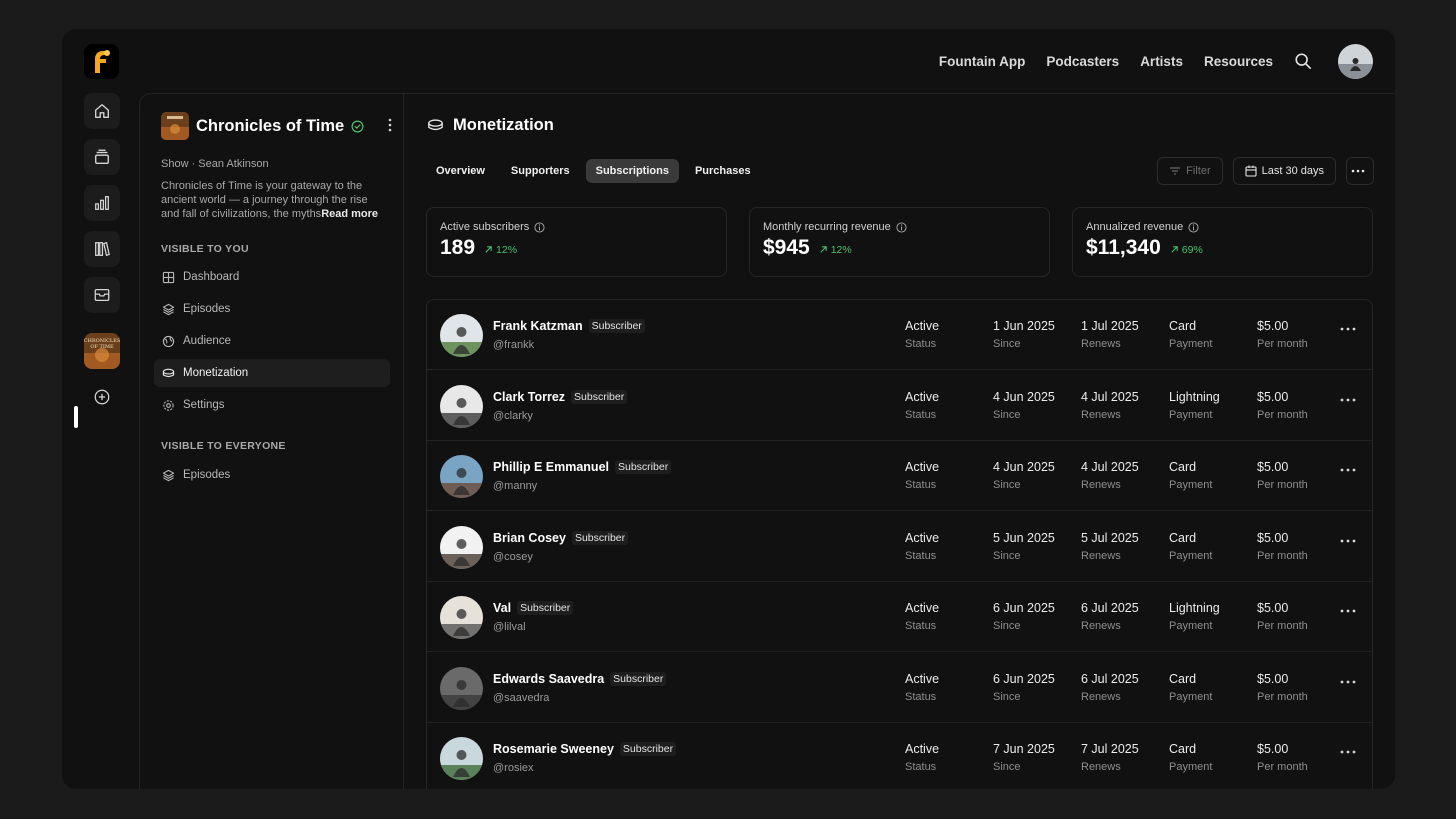  Describe the element at coordinates (529, 538) in the screenshot. I see `subscriber-name: Brian Cosey` at that location.